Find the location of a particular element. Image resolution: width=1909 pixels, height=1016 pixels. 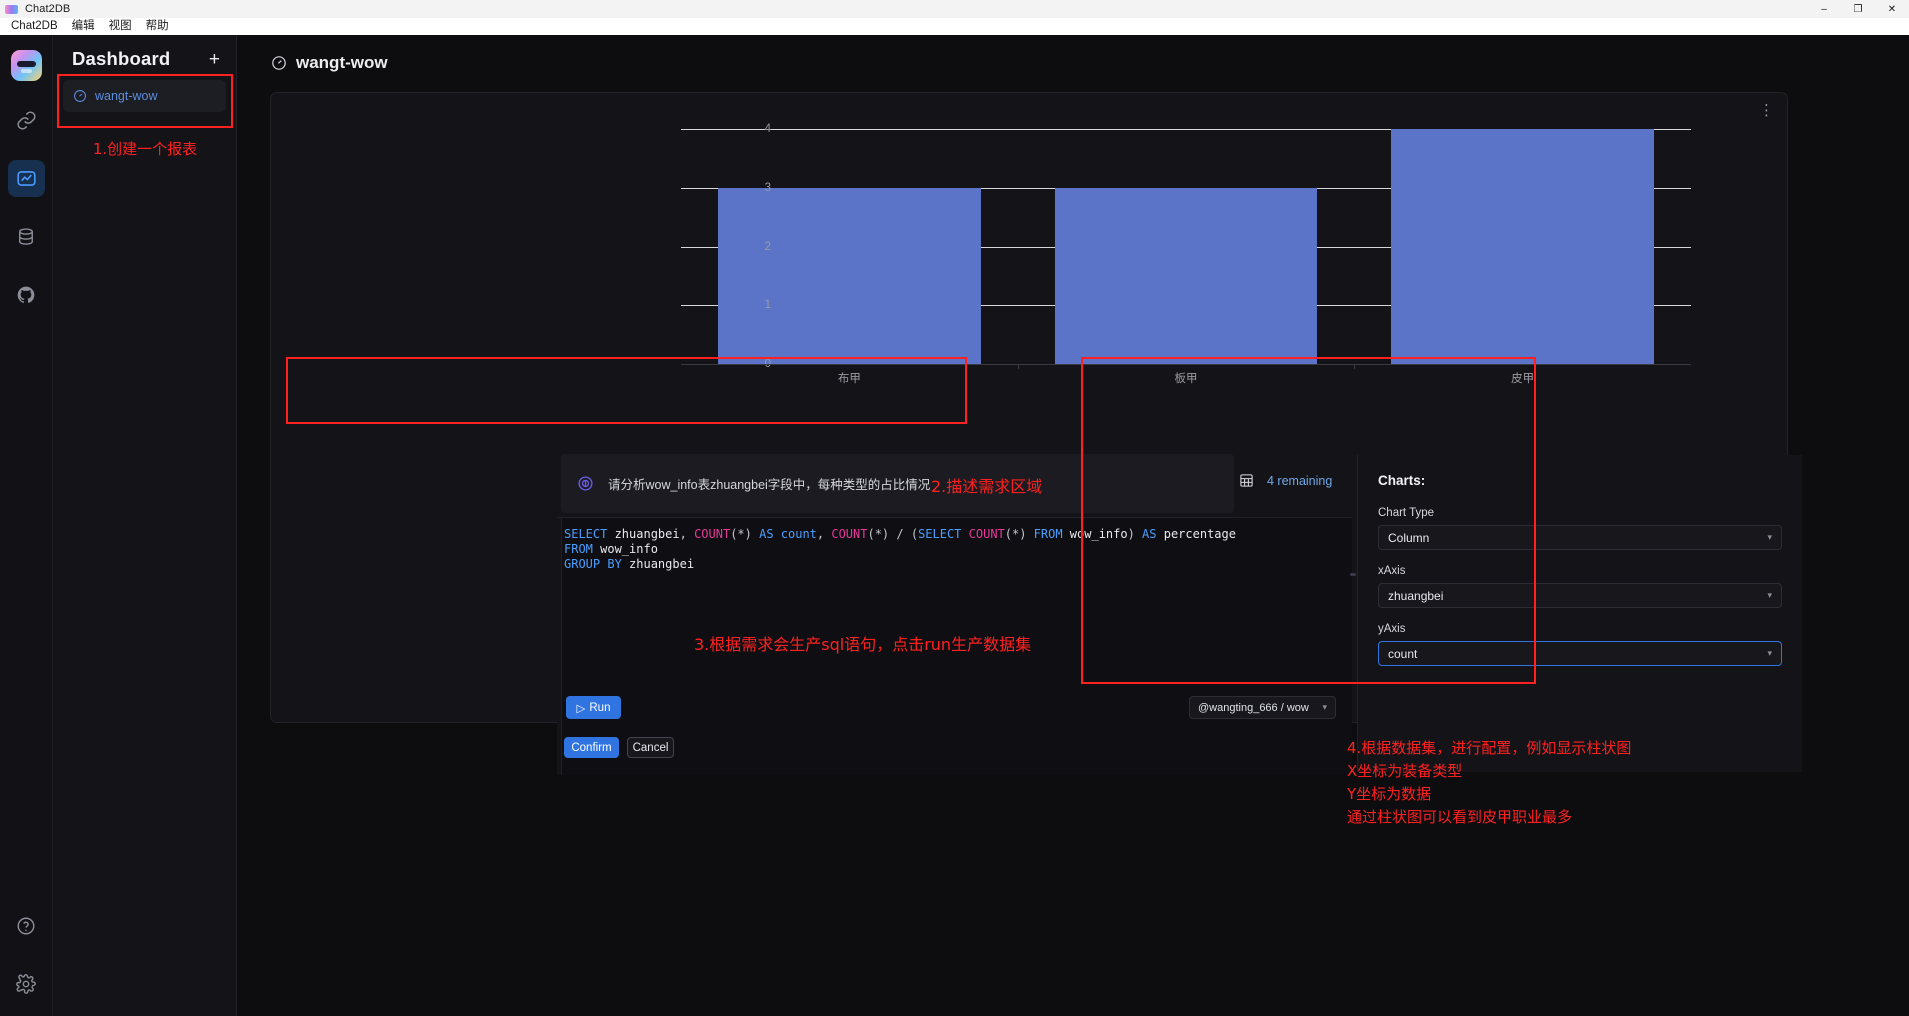

app-logo-icon is located at coordinates (26, 65).